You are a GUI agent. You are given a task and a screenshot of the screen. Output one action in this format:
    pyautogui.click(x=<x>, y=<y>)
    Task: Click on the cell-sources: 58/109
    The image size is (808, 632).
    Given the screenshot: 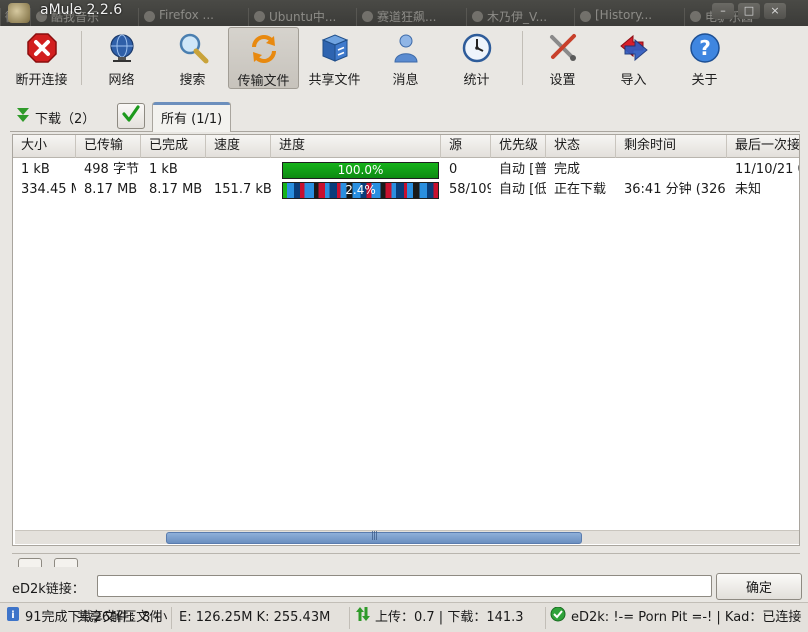 What is the action you would take?
    pyautogui.click(x=470, y=189)
    